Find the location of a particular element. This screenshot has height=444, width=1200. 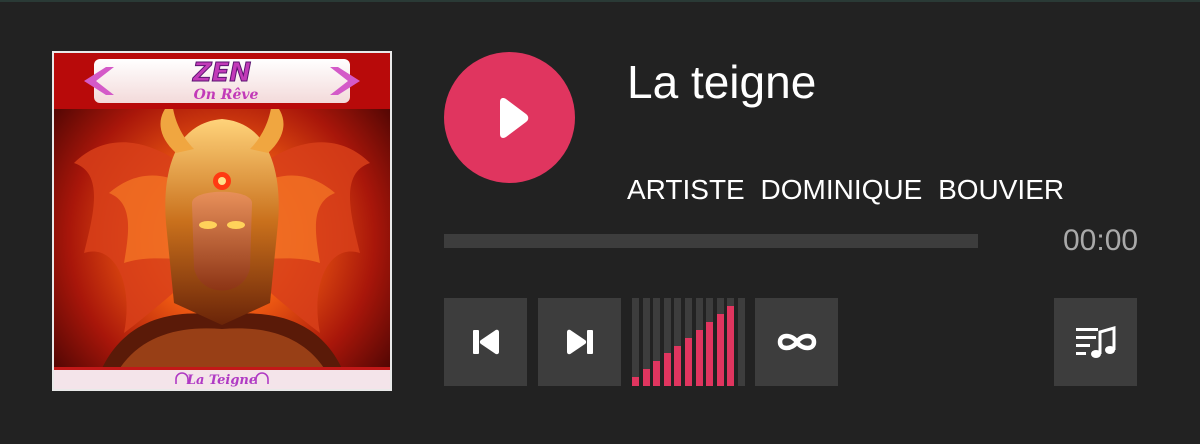

play-button is located at coordinates (509, 117).